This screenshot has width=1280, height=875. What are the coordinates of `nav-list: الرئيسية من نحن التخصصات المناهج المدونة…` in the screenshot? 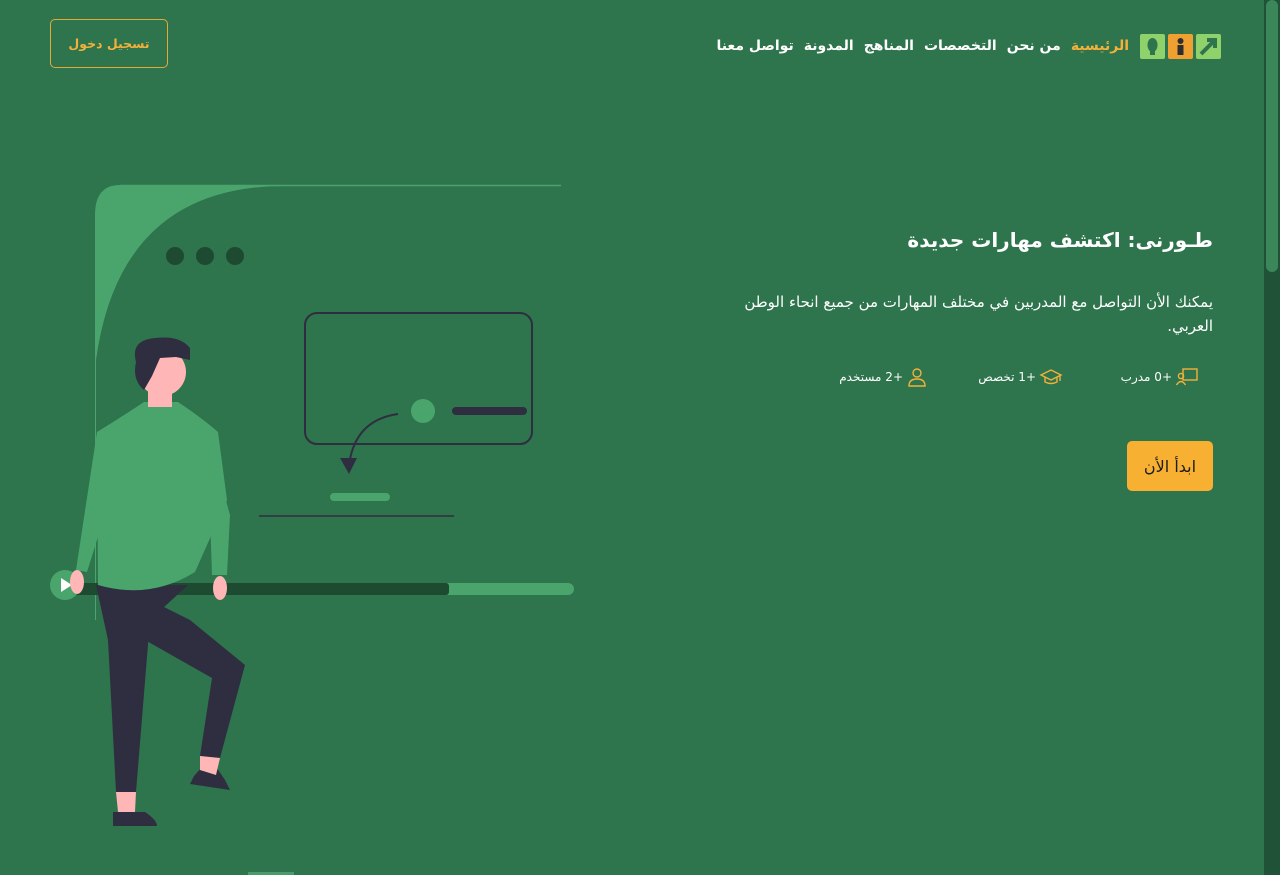 It's located at (917, 46).